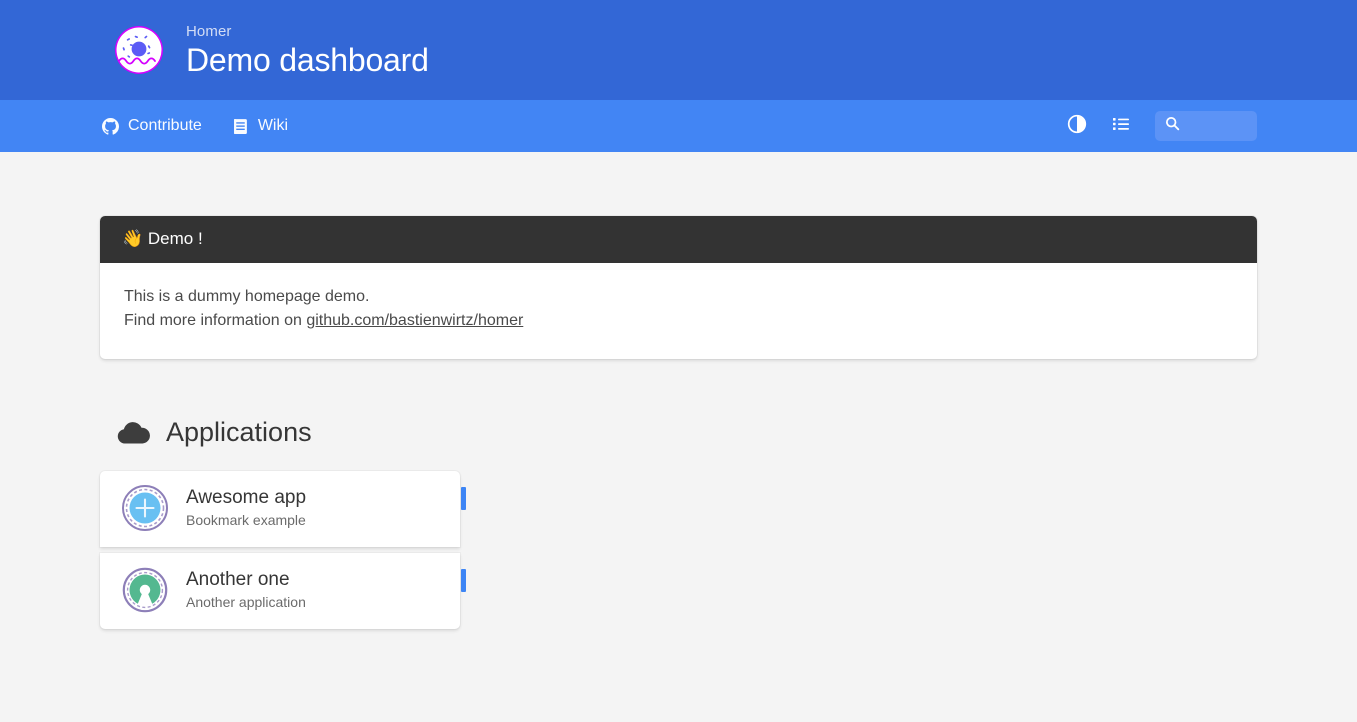 This screenshot has height=722, width=1357. What do you see at coordinates (215, 320) in the screenshot?
I see `message-line-2-prefix: Find more information on` at bounding box center [215, 320].